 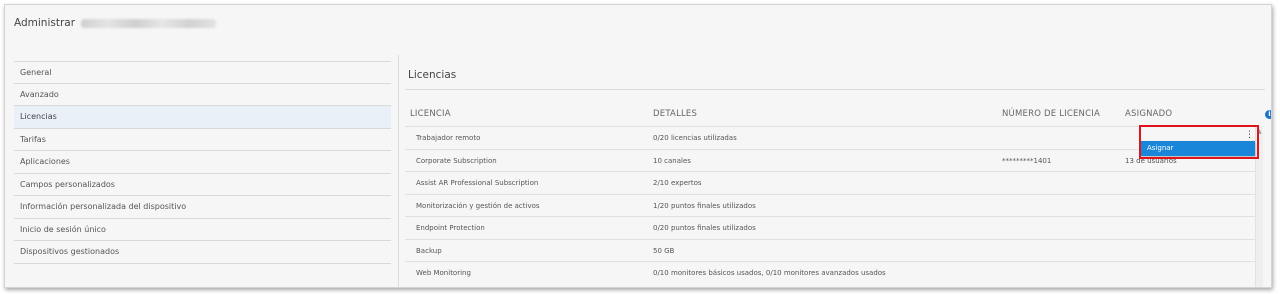 I want to click on sidebar-item-aplicaciones: Aplicaciones, so click(x=202, y=162).